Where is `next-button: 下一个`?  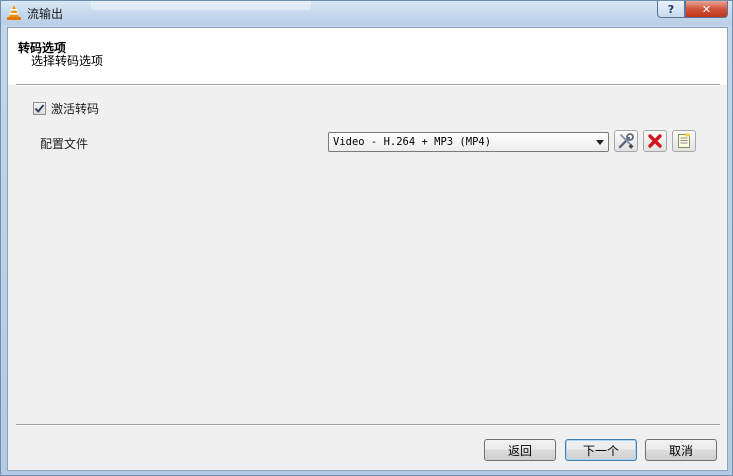 next-button: 下一个 is located at coordinates (601, 450).